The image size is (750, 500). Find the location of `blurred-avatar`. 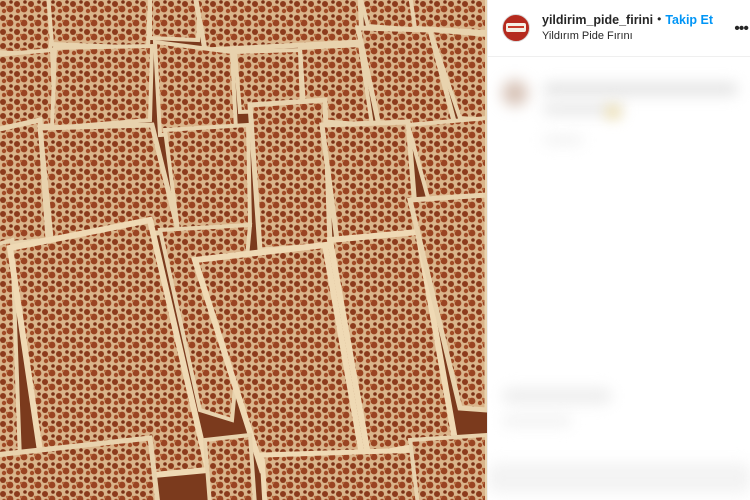

blurred-avatar is located at coordinates (515, 93).